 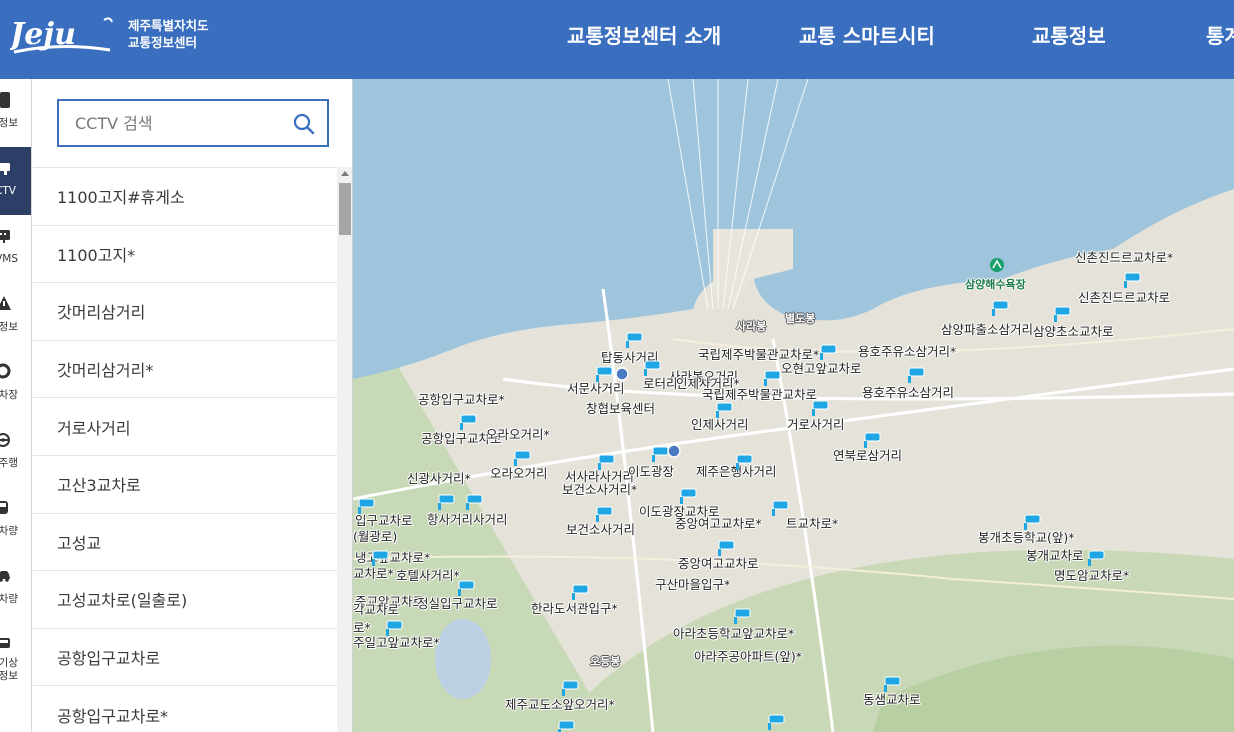 I want to click on cctv-map-label: 삼양파출소삼거리, so click(x=987, y=330).